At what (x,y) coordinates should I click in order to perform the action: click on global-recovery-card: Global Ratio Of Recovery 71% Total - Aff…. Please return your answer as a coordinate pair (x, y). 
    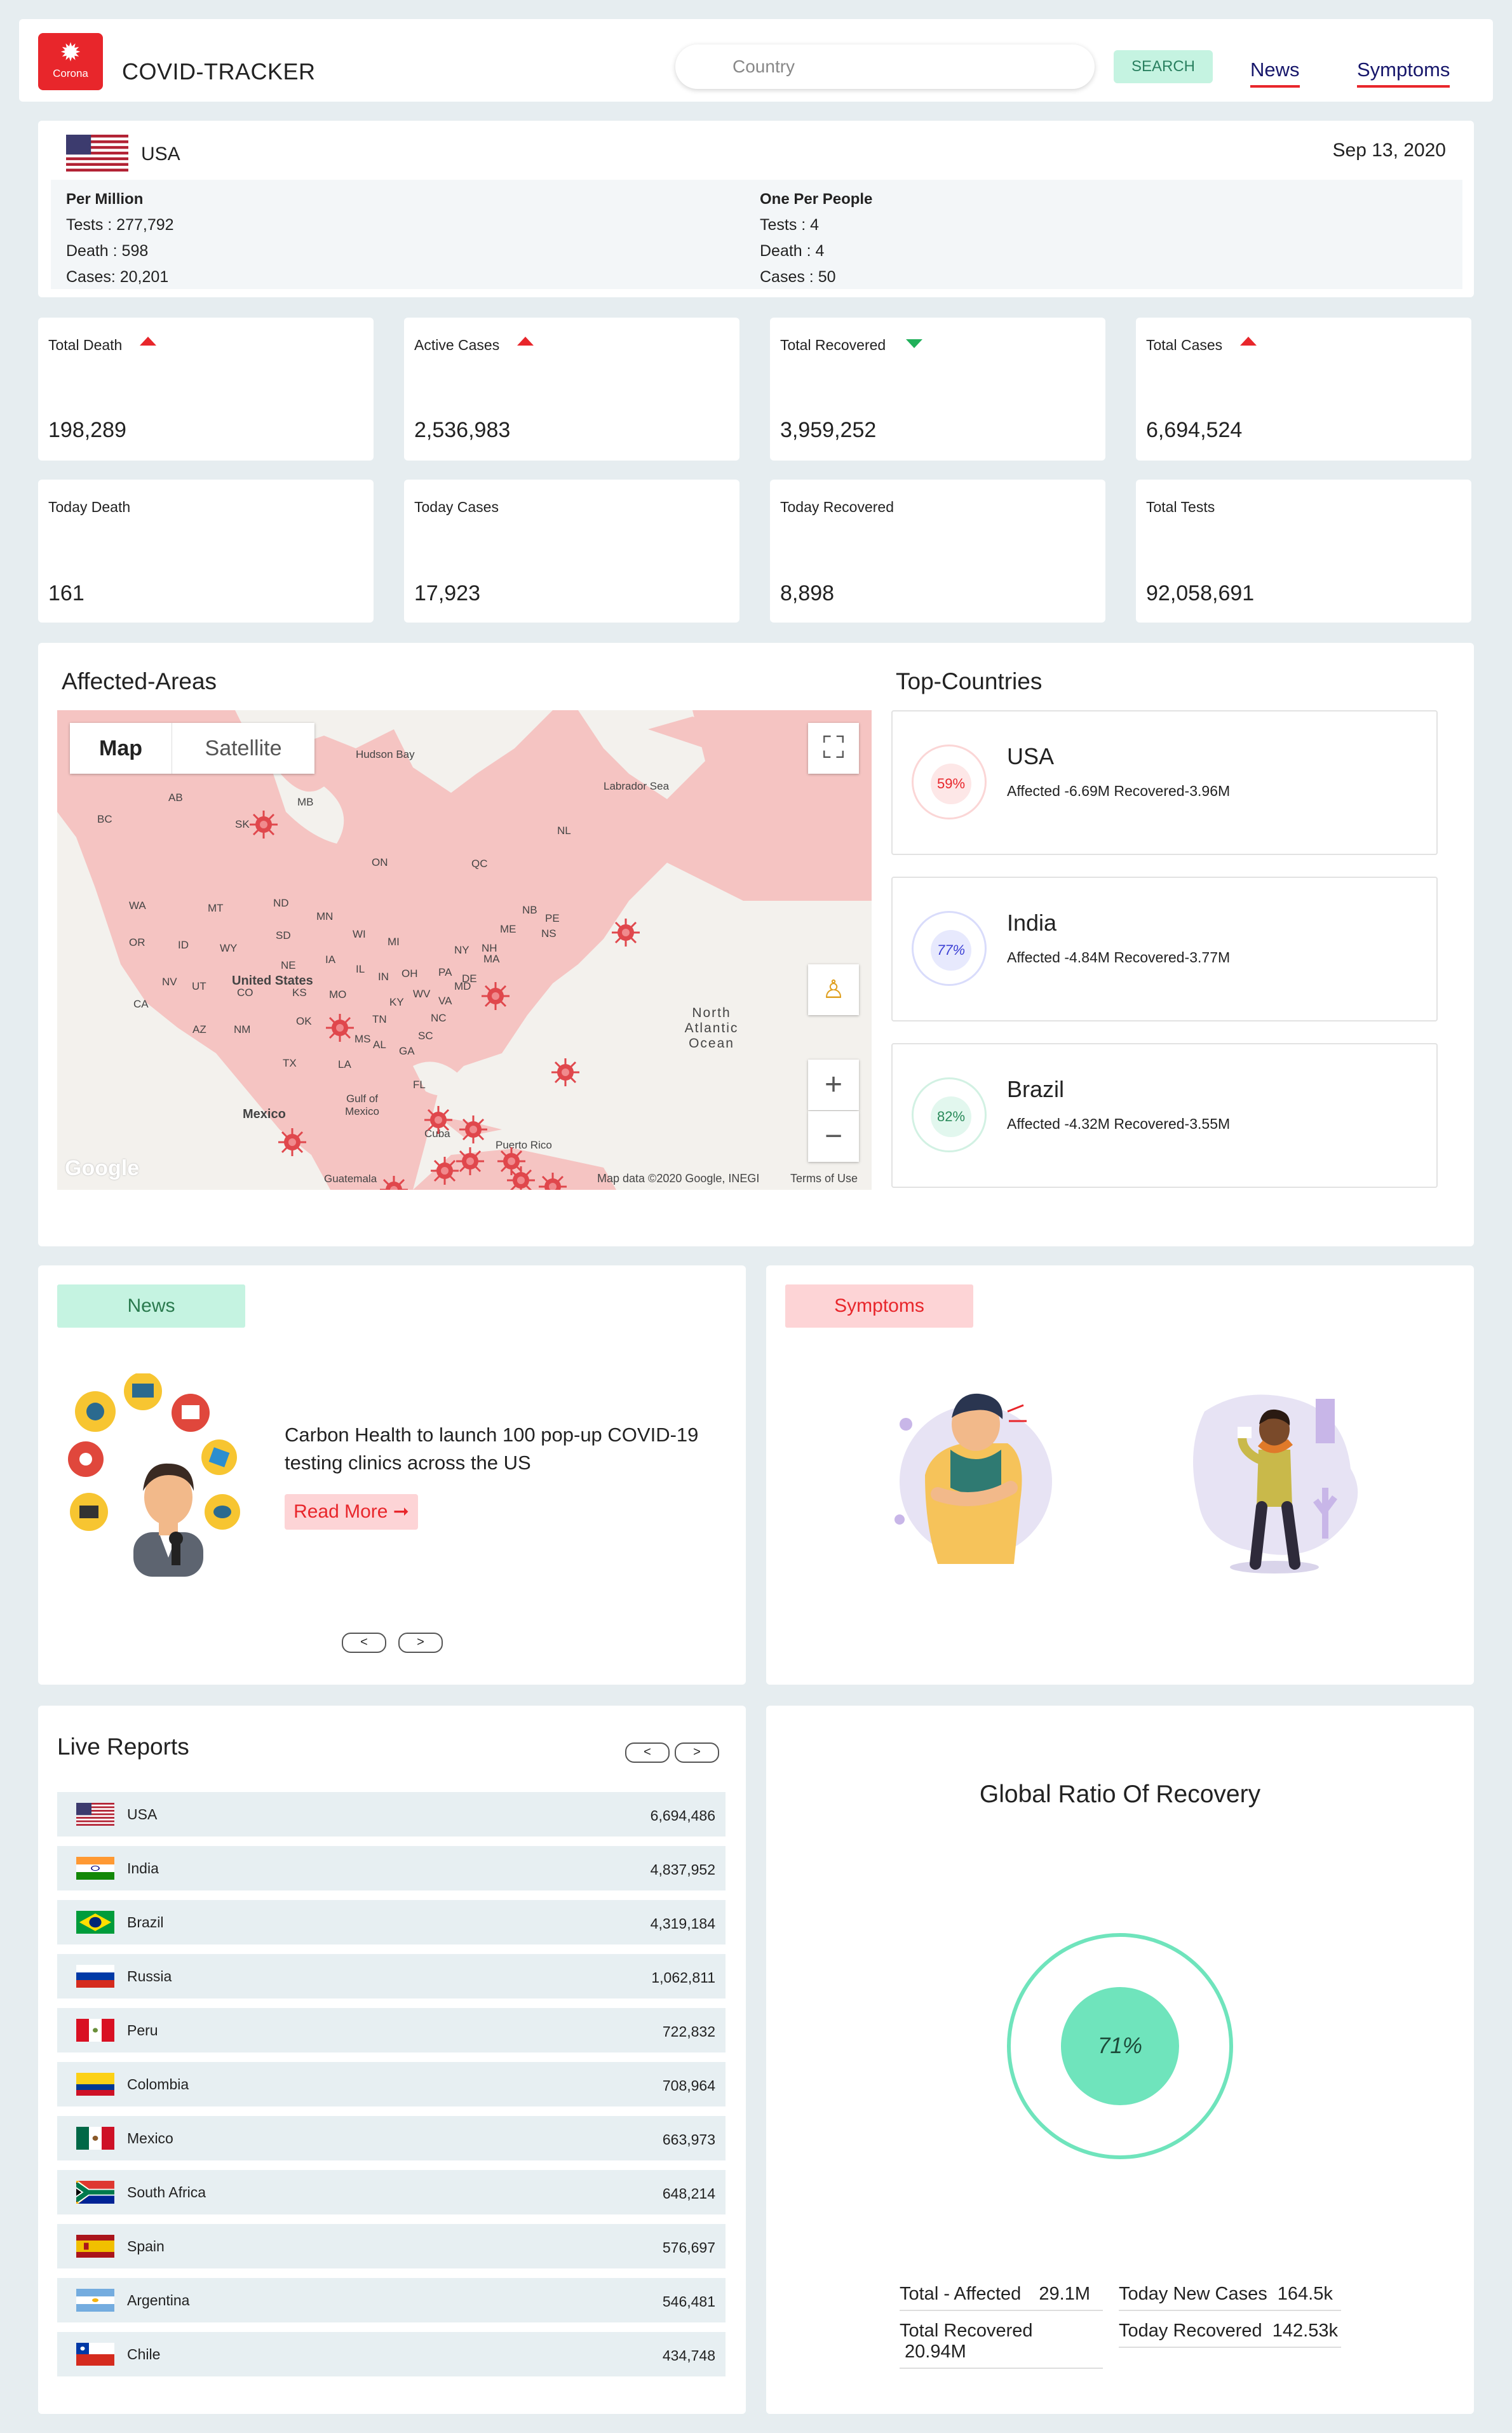
    Looking at the image, I should click on (1120, 2060).